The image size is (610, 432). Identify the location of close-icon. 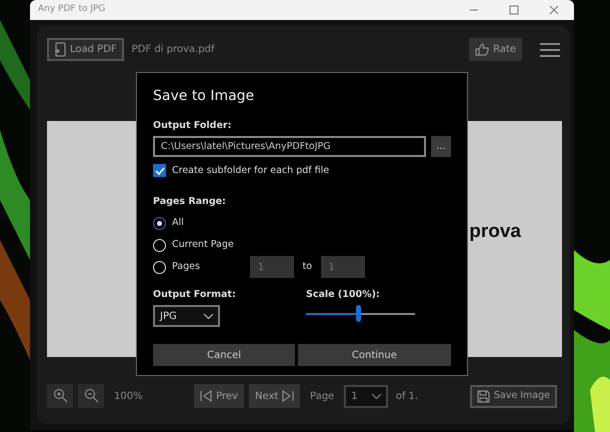
(554, 10).